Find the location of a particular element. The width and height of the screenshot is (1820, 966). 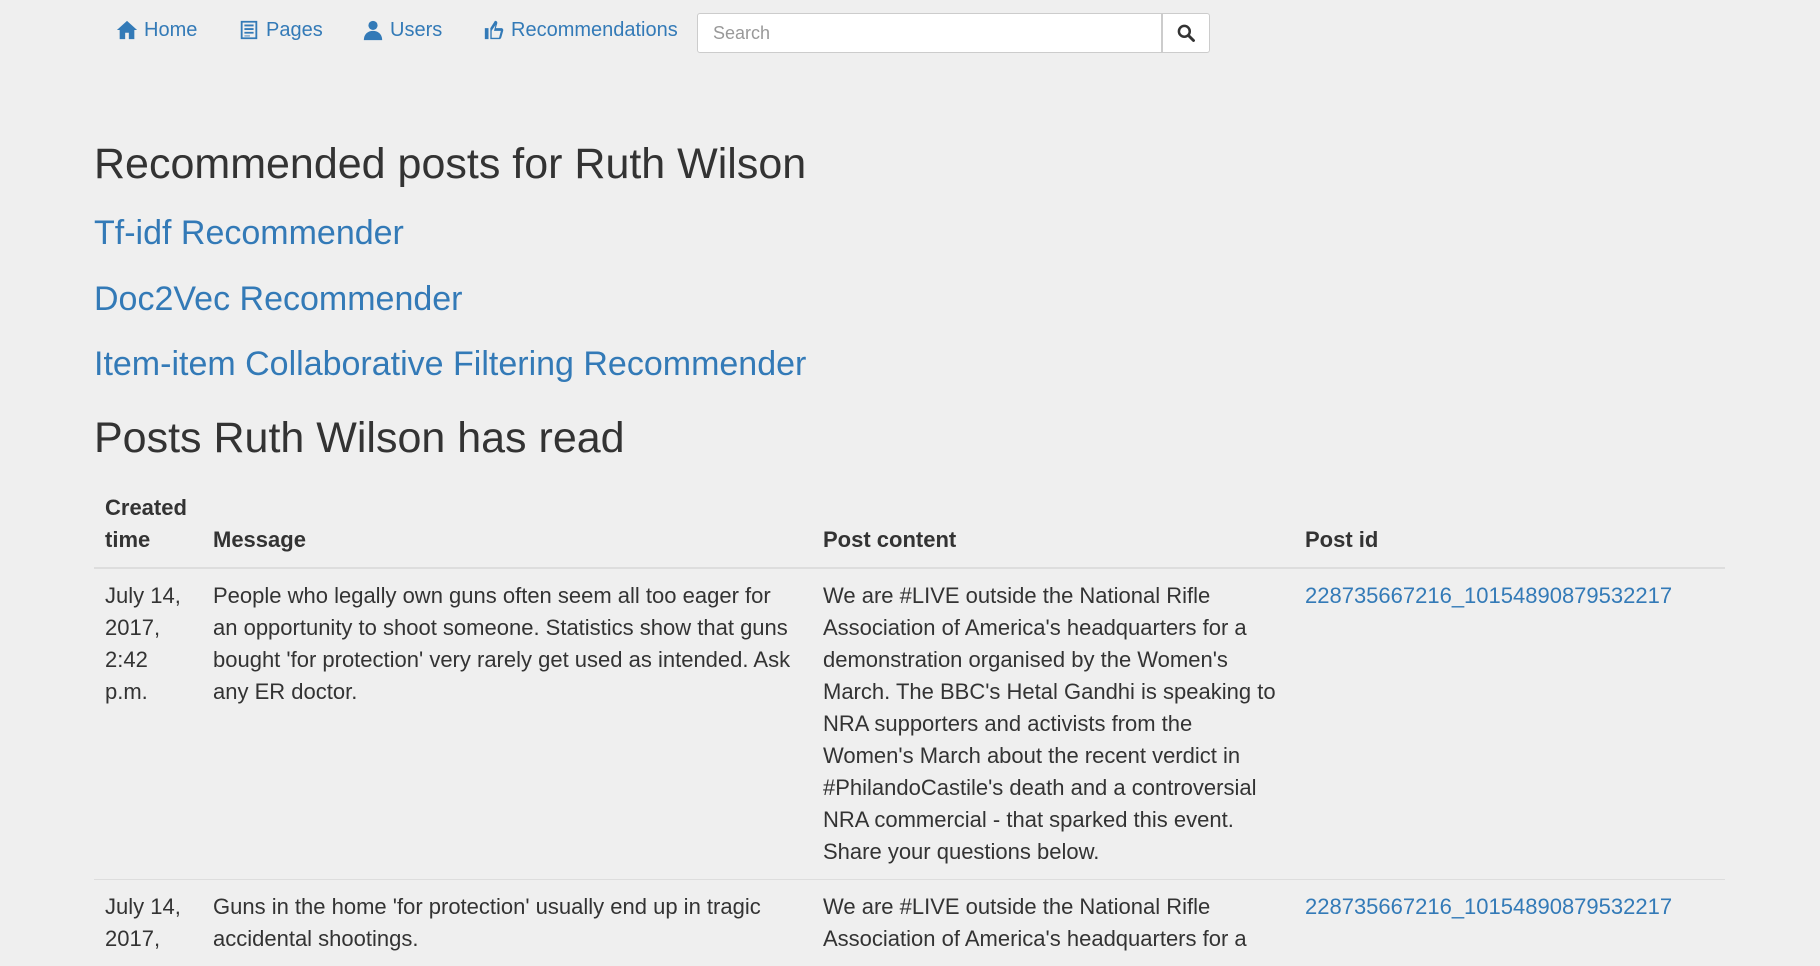

header-post-id: Post id is located at coordinates (1509, 528).